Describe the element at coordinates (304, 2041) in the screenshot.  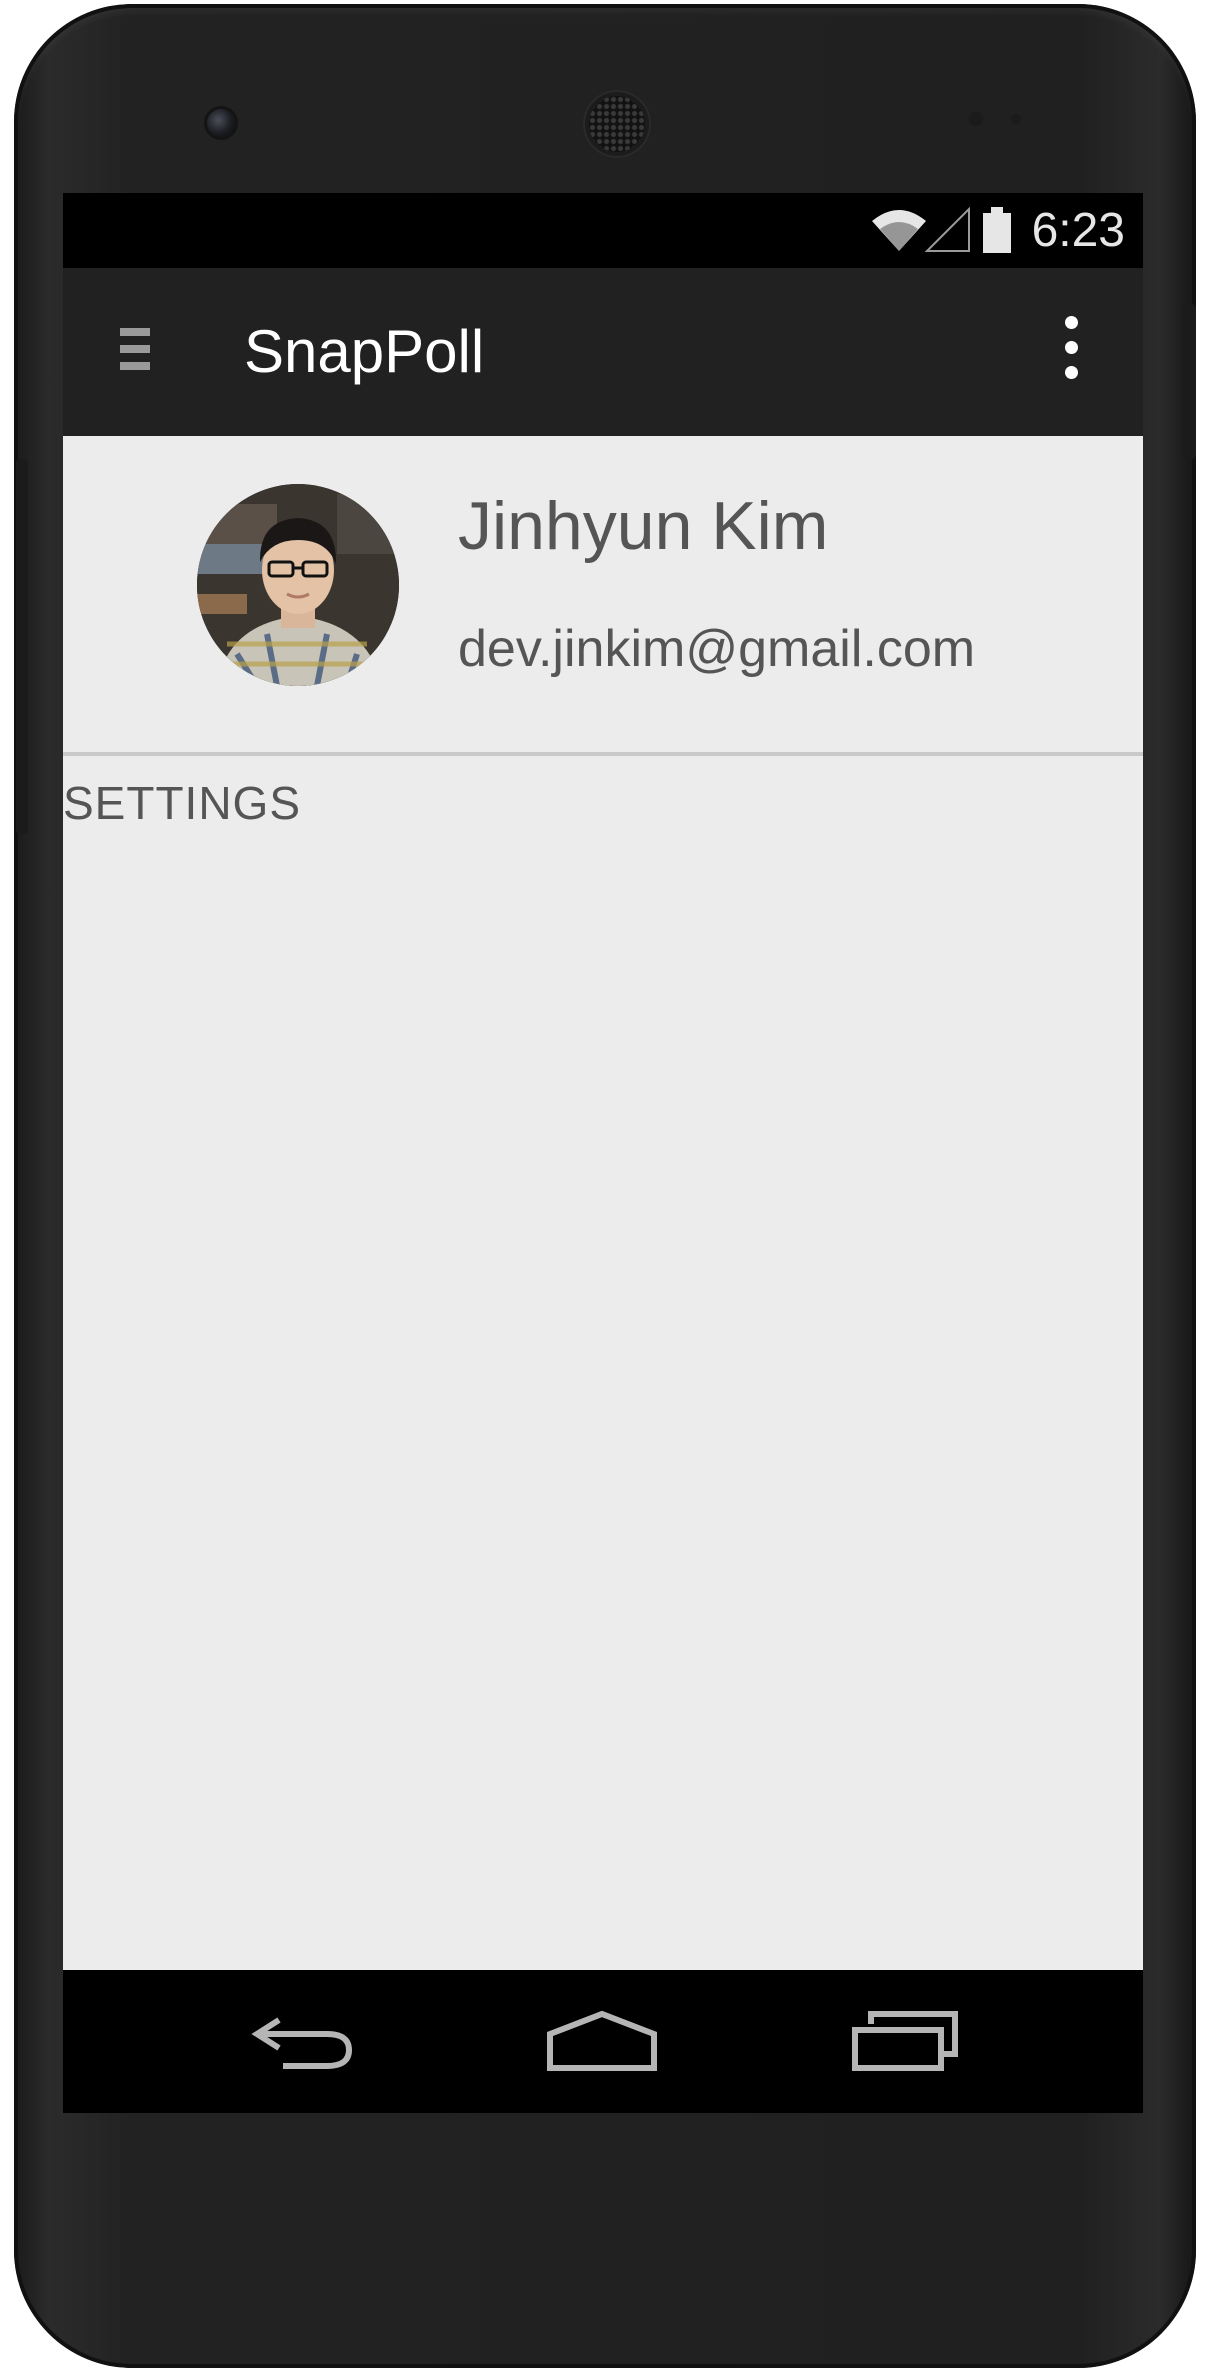
I see `back-icon` at that location.